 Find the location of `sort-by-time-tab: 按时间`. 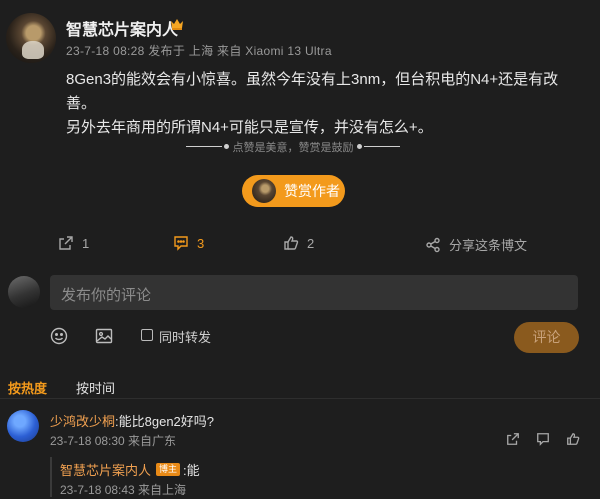

sort-by-time-tab: 按时间 is located at coordinates (95, 387).